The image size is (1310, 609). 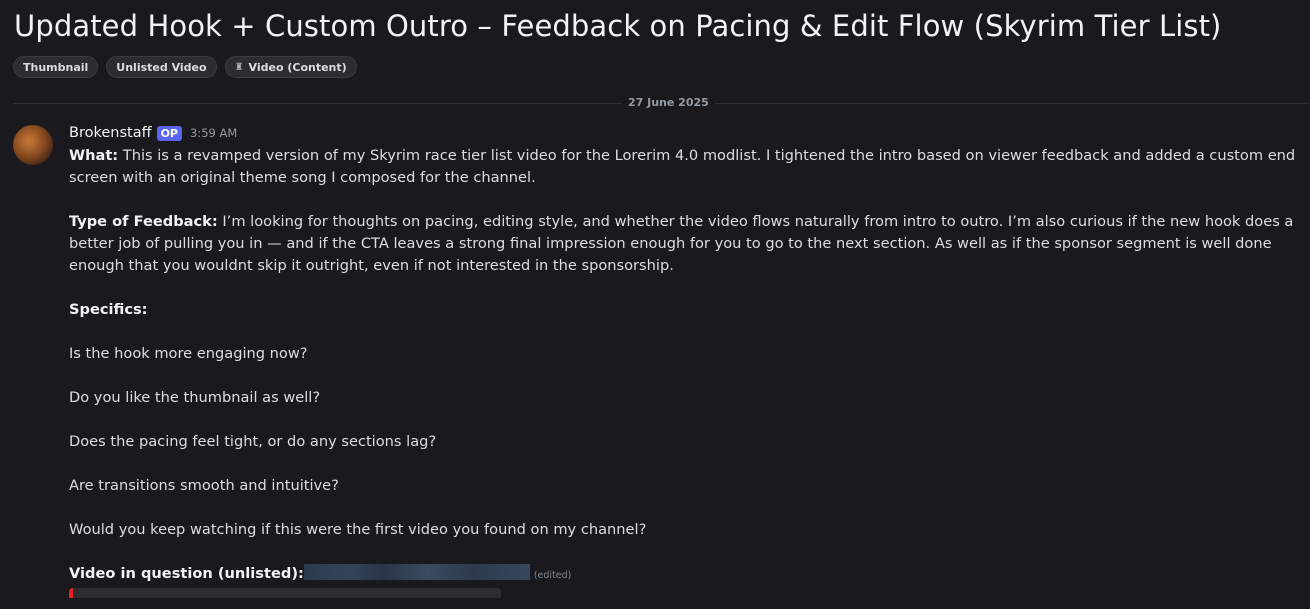 I want to click on question-item: Are transitions smooth and intuitive?, so click(x=204, y=485).